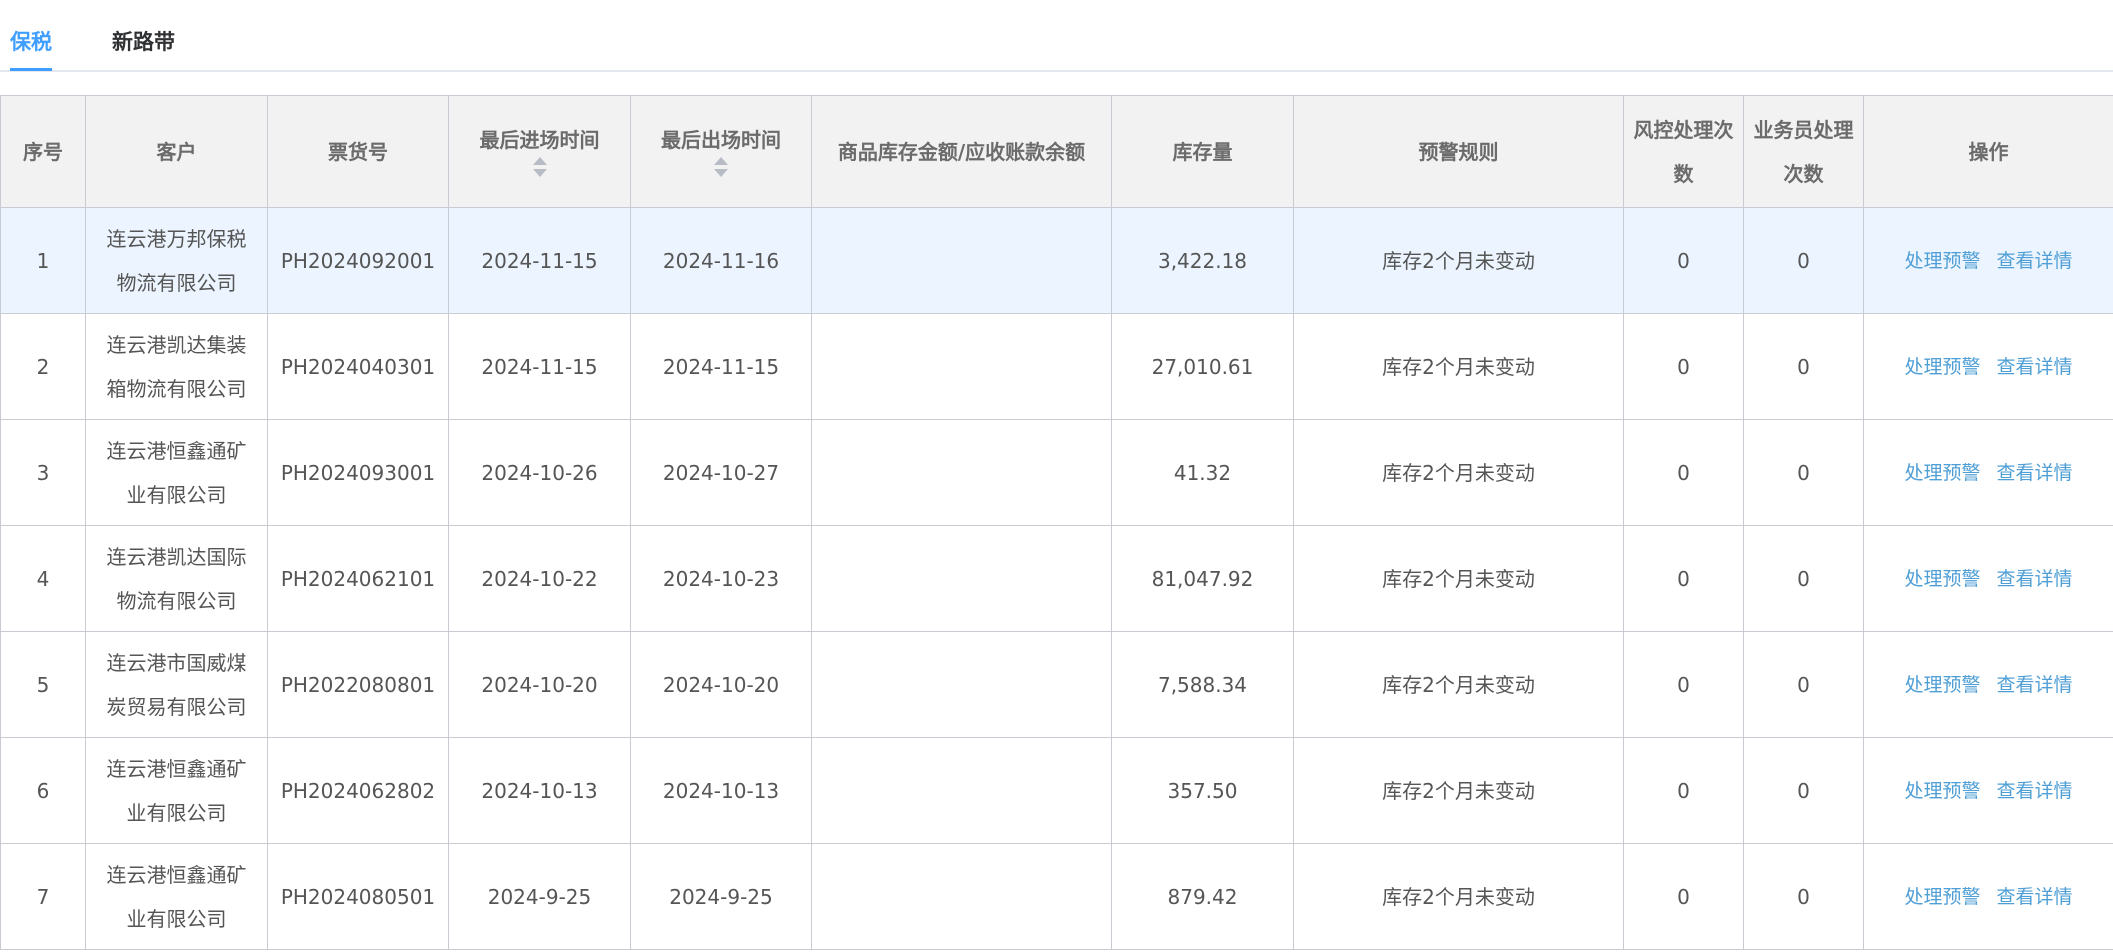 The width and height of the screenshot is (2113, 952). Describe the element at coordinates (358, 260) in the screenshot. I see `cell-ticket-no: PH2024092001` at that location.